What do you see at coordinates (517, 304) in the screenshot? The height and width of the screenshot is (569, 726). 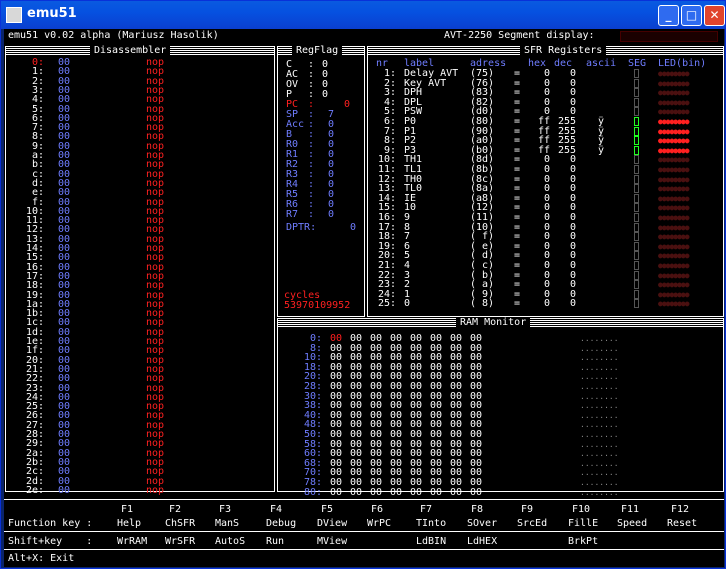 I see `sfr-equals: =` at bounding box center [517, 304].